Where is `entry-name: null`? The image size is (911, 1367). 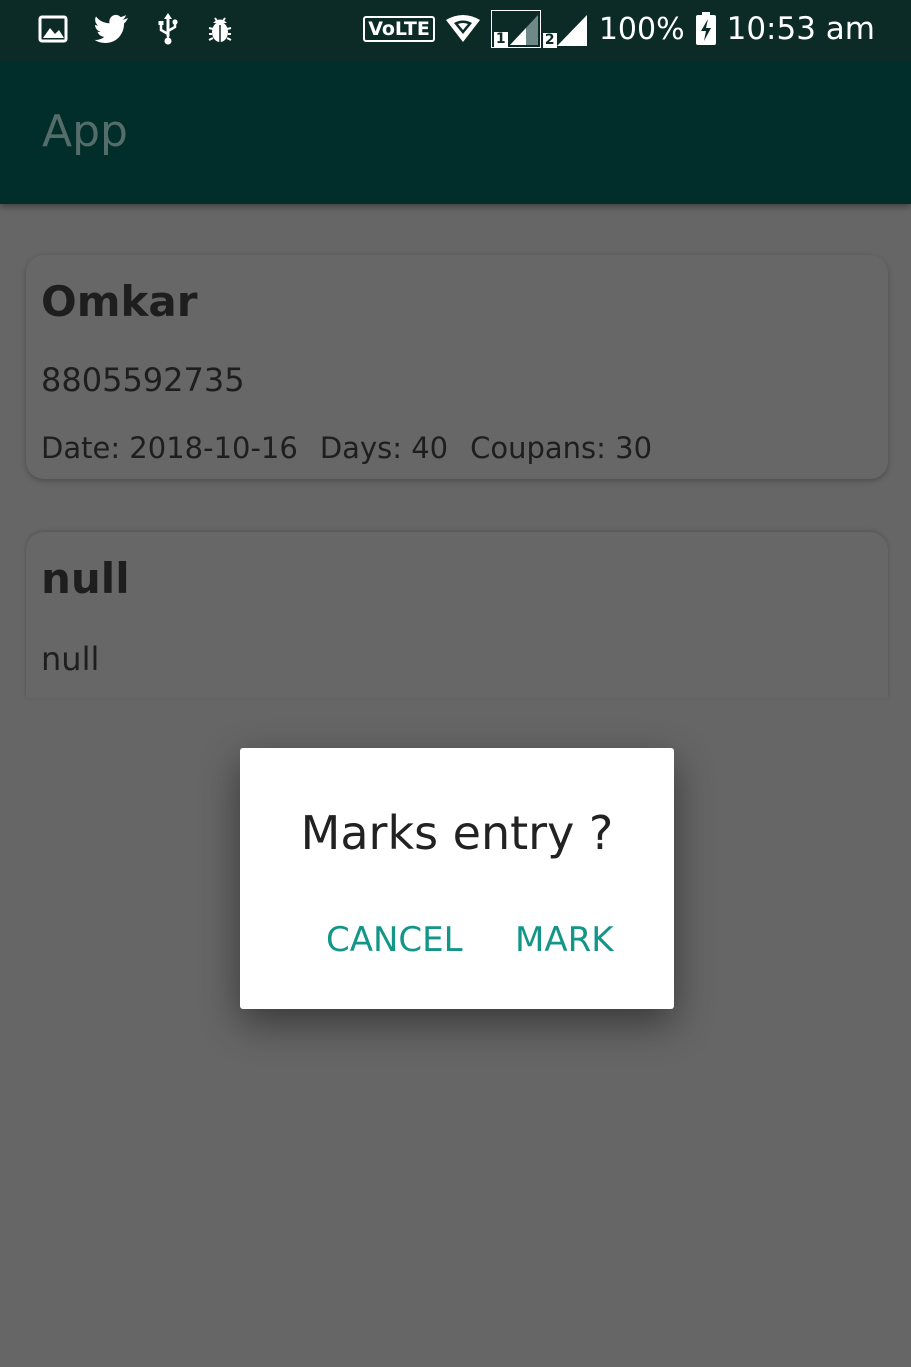 entry-name: null is located at coordinates (85, 578).